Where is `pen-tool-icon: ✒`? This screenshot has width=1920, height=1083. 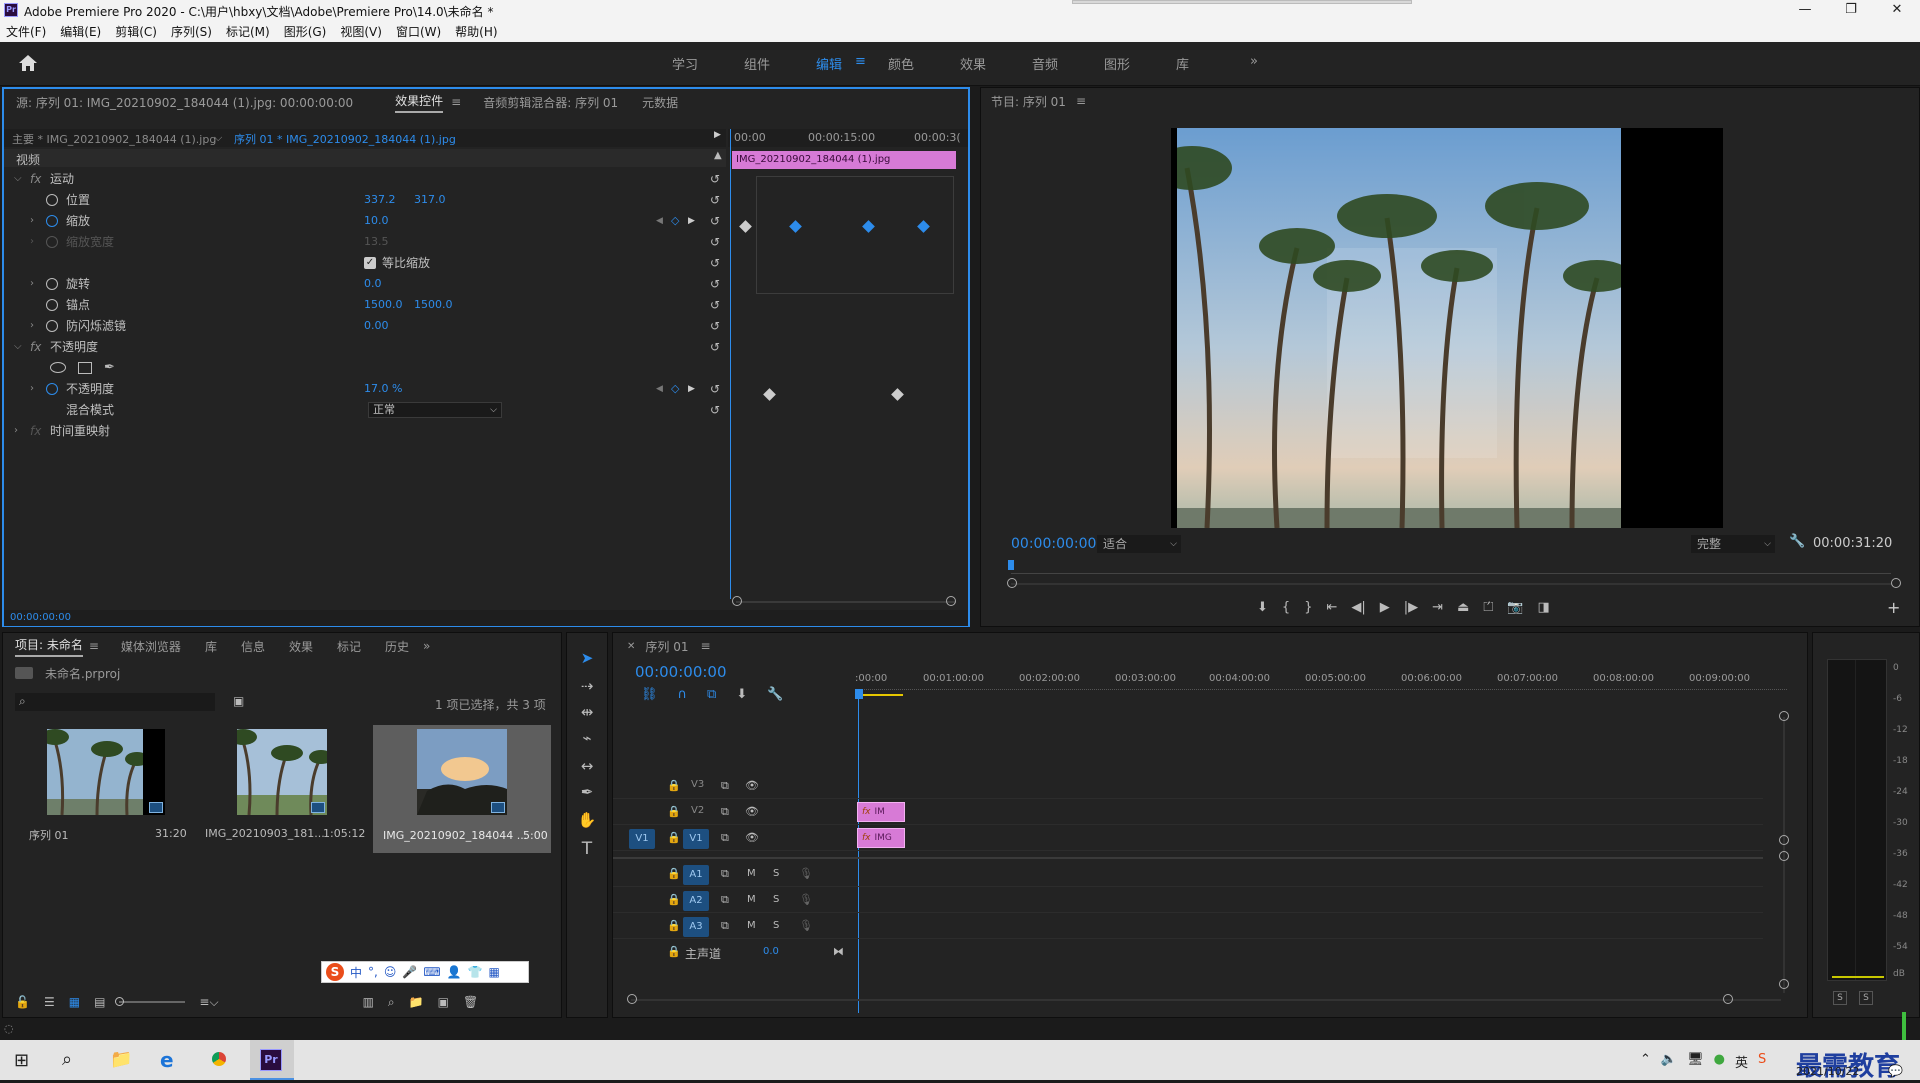 pen-tool-icon: ✒ is located at coordinates (587, 794).